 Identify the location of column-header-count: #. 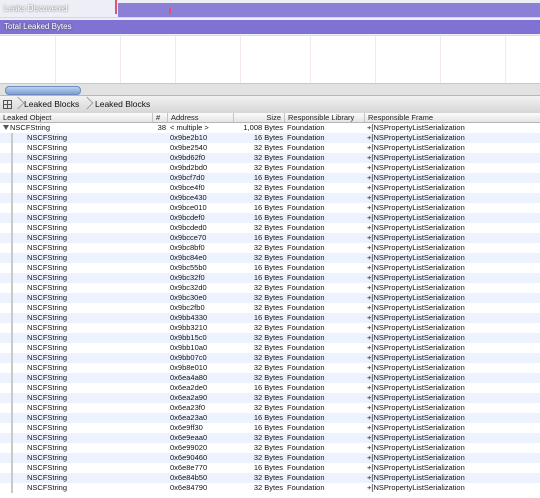
(160, 117).